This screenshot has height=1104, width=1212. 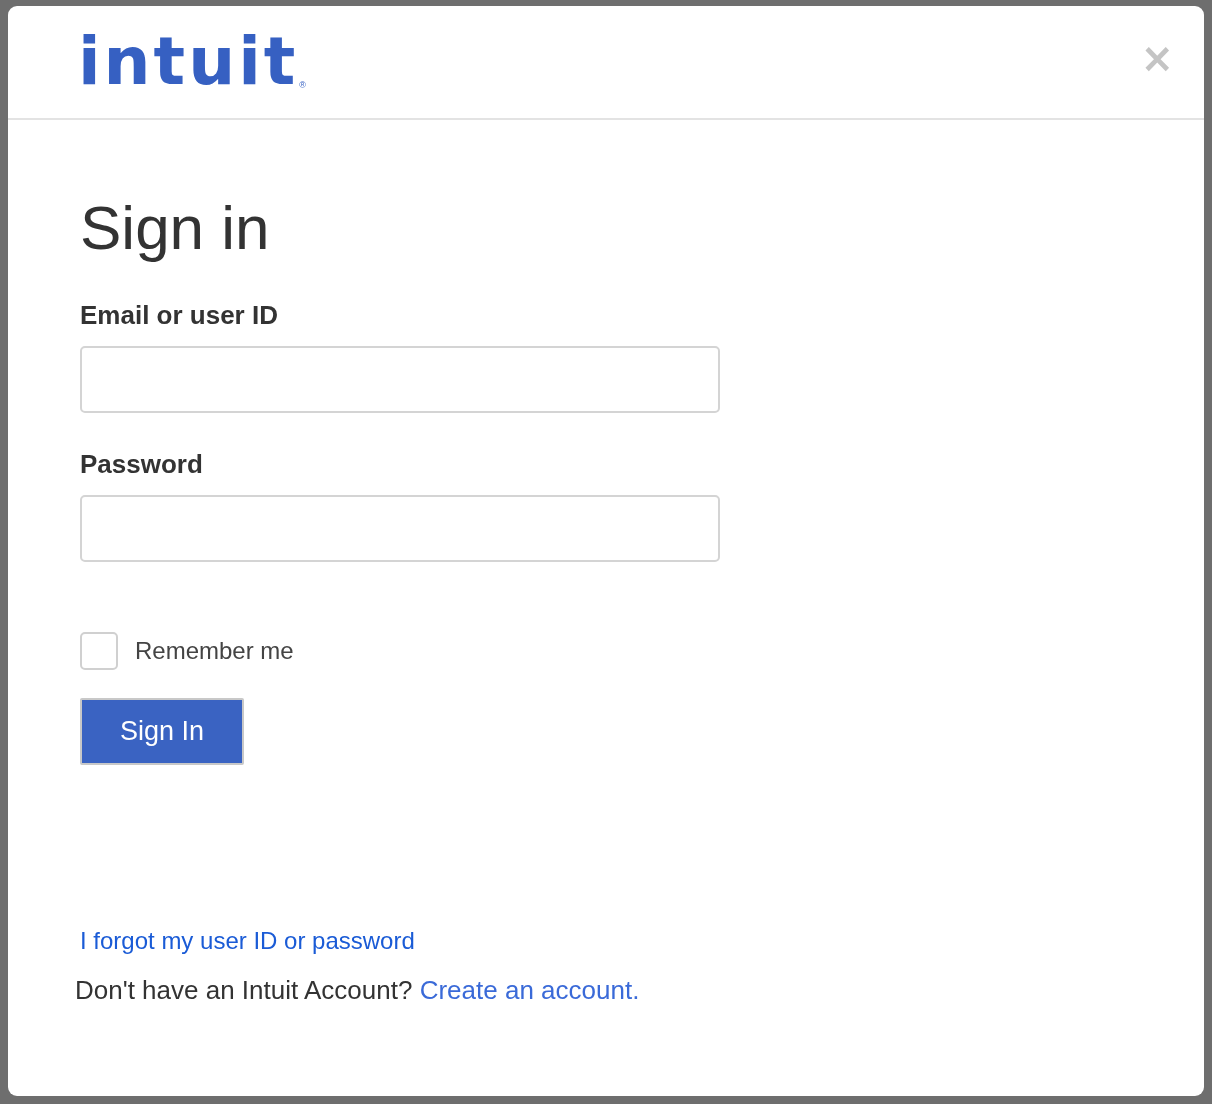 I want to click on field-label: Password, so click(x=142, y=464).